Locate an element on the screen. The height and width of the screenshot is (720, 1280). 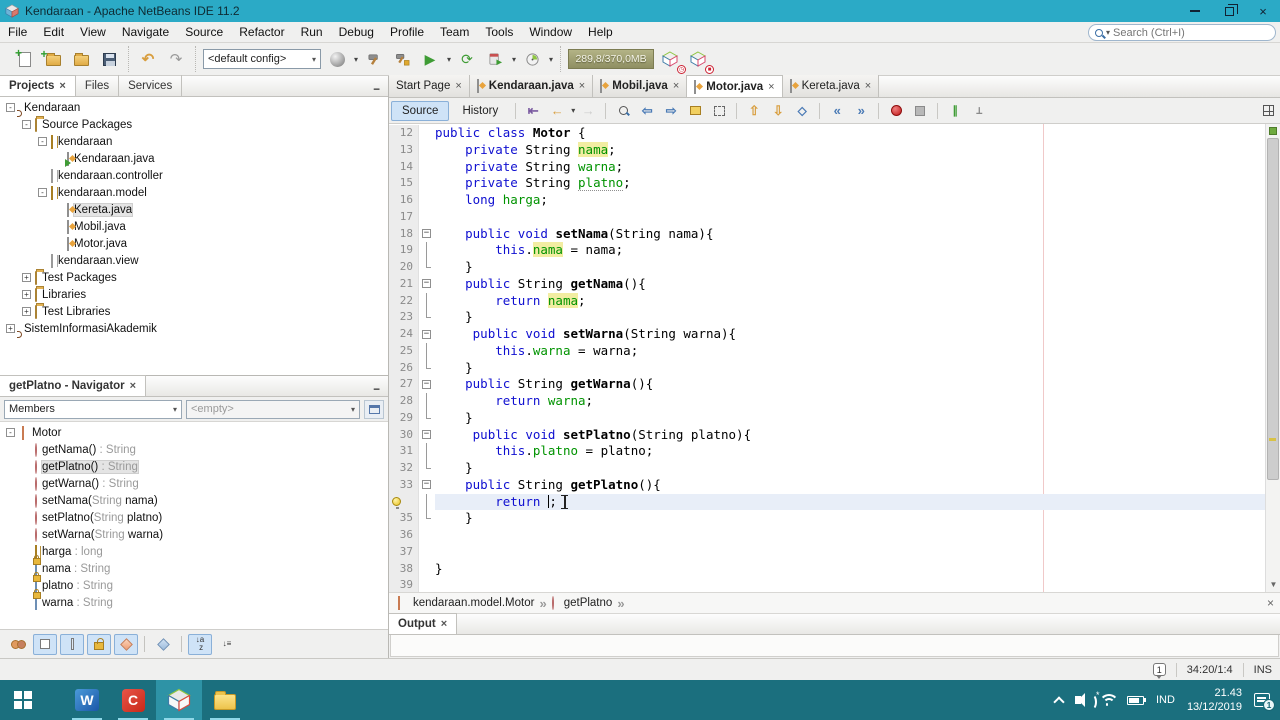
tab-projects: Projects × is located at coordinates (38, 85).